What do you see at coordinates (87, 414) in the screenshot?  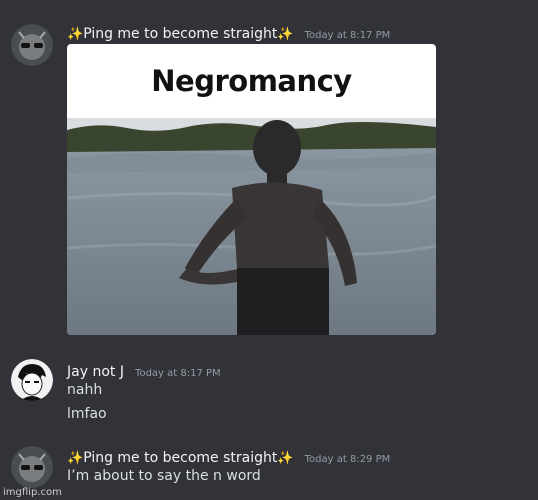 I see `message-text: lmfao` at bounding box center [87, 414].